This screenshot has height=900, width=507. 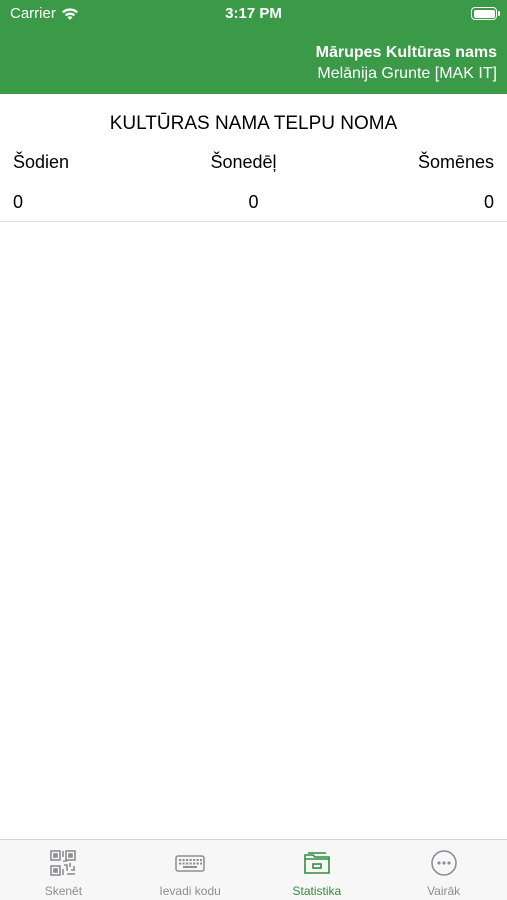 I want to click on tab-bar: Skenēt Ievadi kodu Statistika Vairāk, so click(x=253, y=869).